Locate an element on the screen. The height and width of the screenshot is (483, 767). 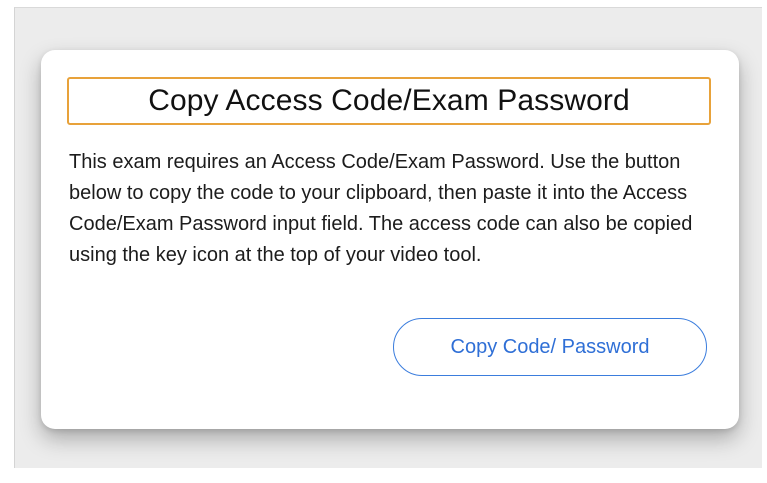
dialog-title: Copy Access Code/Exam Password is located at coordinates (389, 100).